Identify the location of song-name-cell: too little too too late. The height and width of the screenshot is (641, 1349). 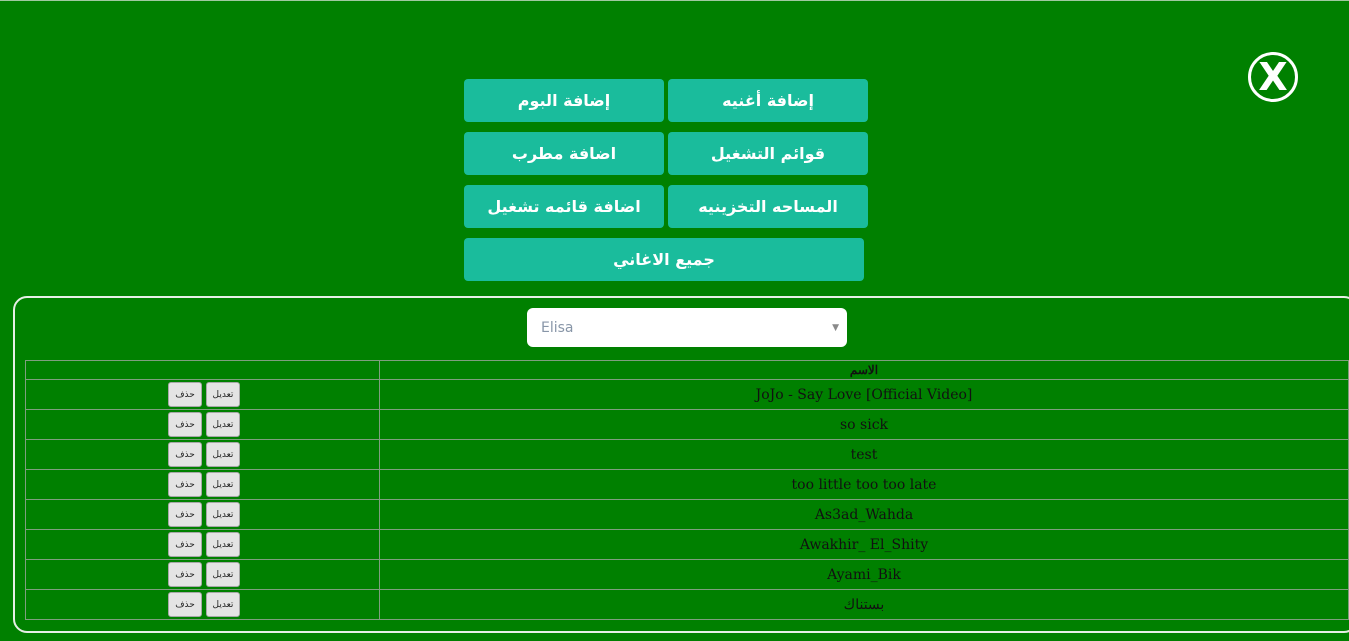
(864, 484).